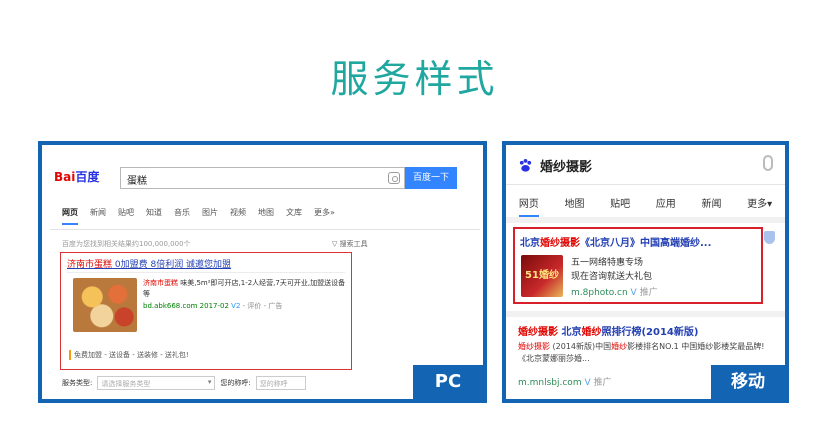 The image size is (829, 444). I want to click on name-label: 您的称呼:, so click(235, 383).